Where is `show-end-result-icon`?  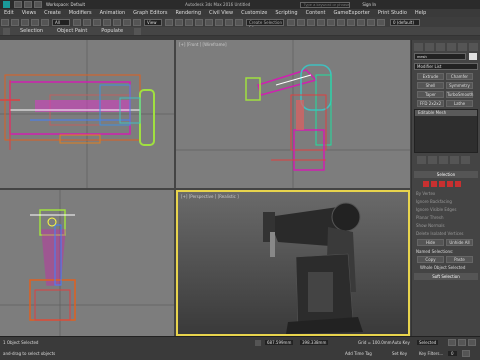 show-end-result-icon is located at coordinates (432, 160).